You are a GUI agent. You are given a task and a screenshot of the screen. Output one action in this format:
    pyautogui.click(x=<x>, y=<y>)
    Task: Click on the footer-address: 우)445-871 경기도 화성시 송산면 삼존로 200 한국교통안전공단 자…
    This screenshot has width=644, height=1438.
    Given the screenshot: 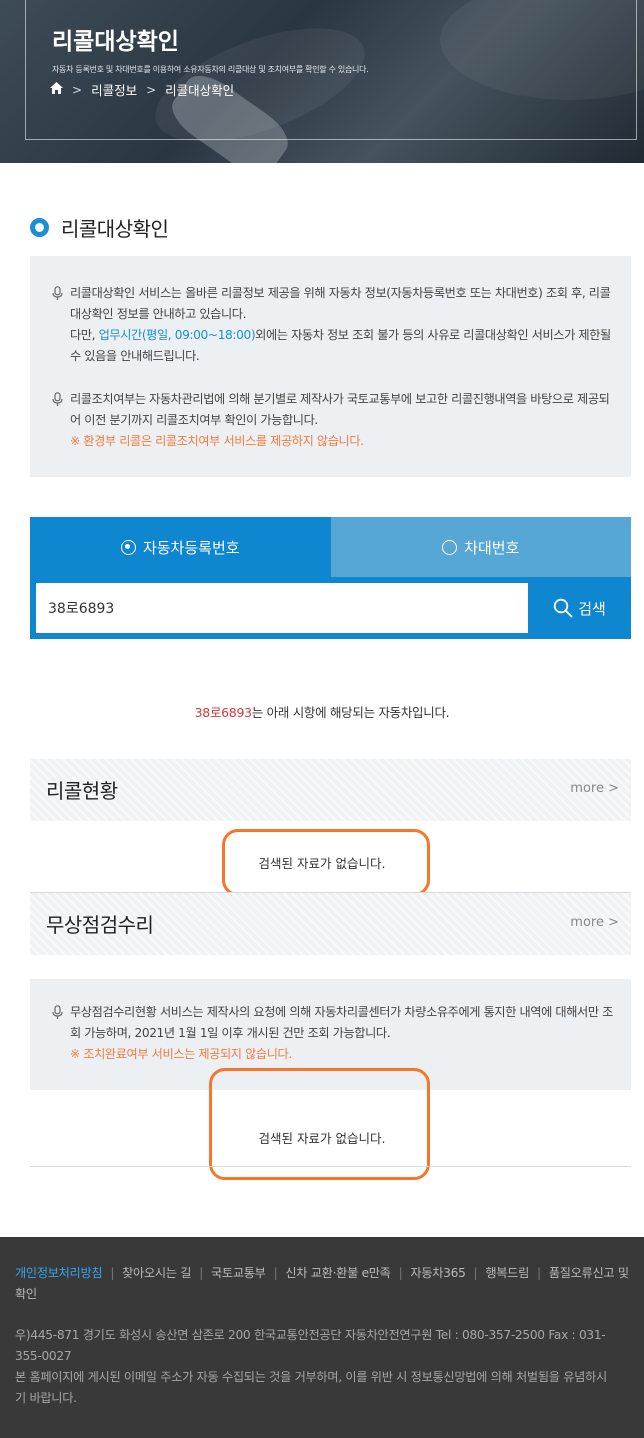 What is the action you would take?
    pyautogui.click(x=310, y=1345)
    